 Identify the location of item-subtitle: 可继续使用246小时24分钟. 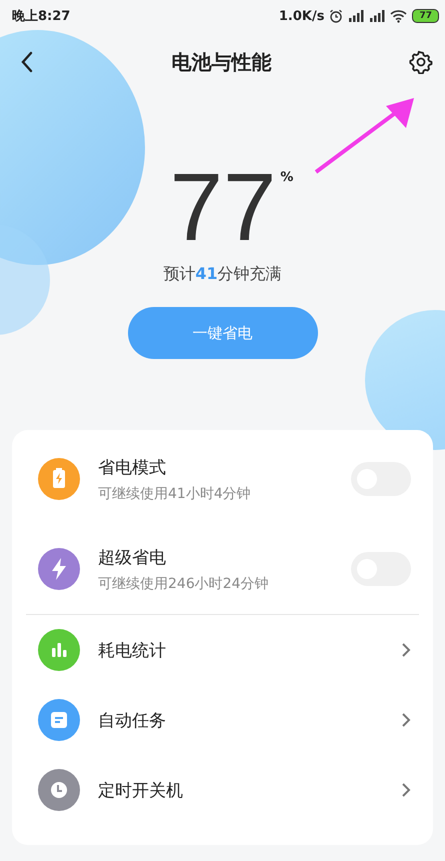
(184, 583).